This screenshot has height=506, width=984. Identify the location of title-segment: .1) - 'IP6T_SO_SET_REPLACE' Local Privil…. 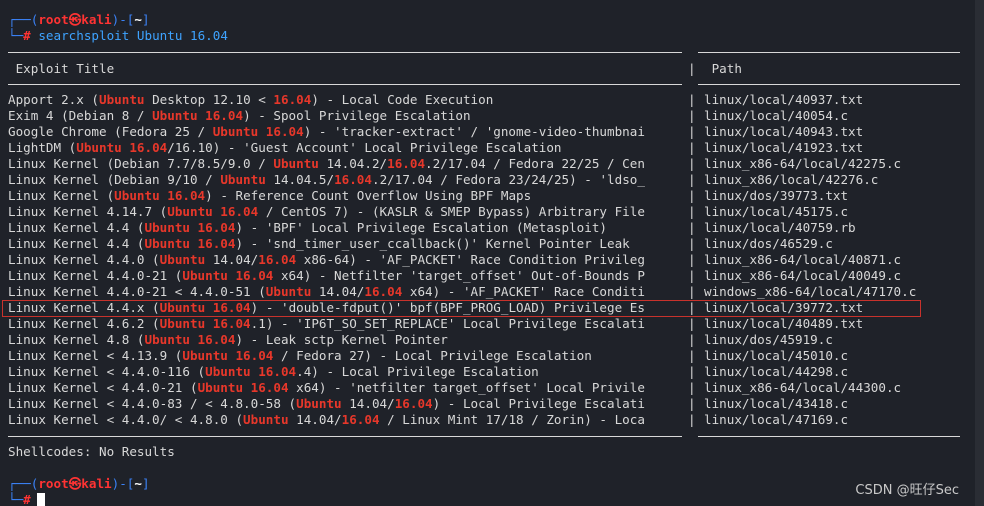
(447, 323).